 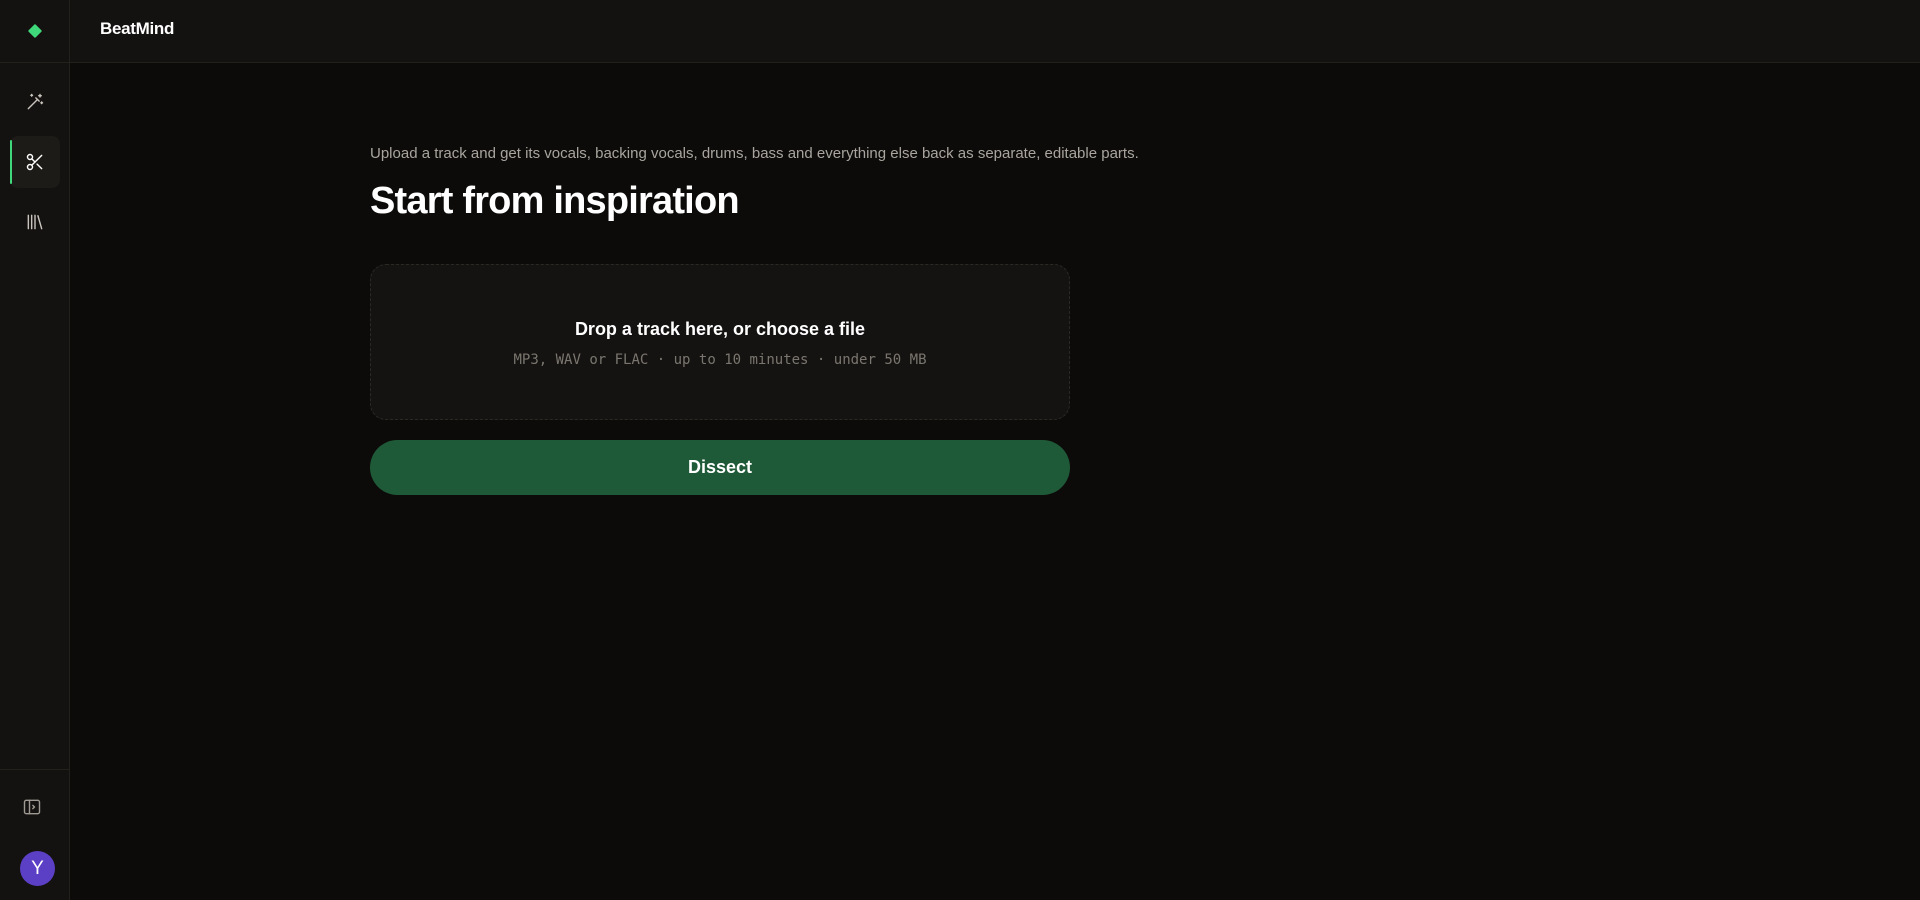 I want to click on sidebar-item-dissect, so click(x=35, y=162).